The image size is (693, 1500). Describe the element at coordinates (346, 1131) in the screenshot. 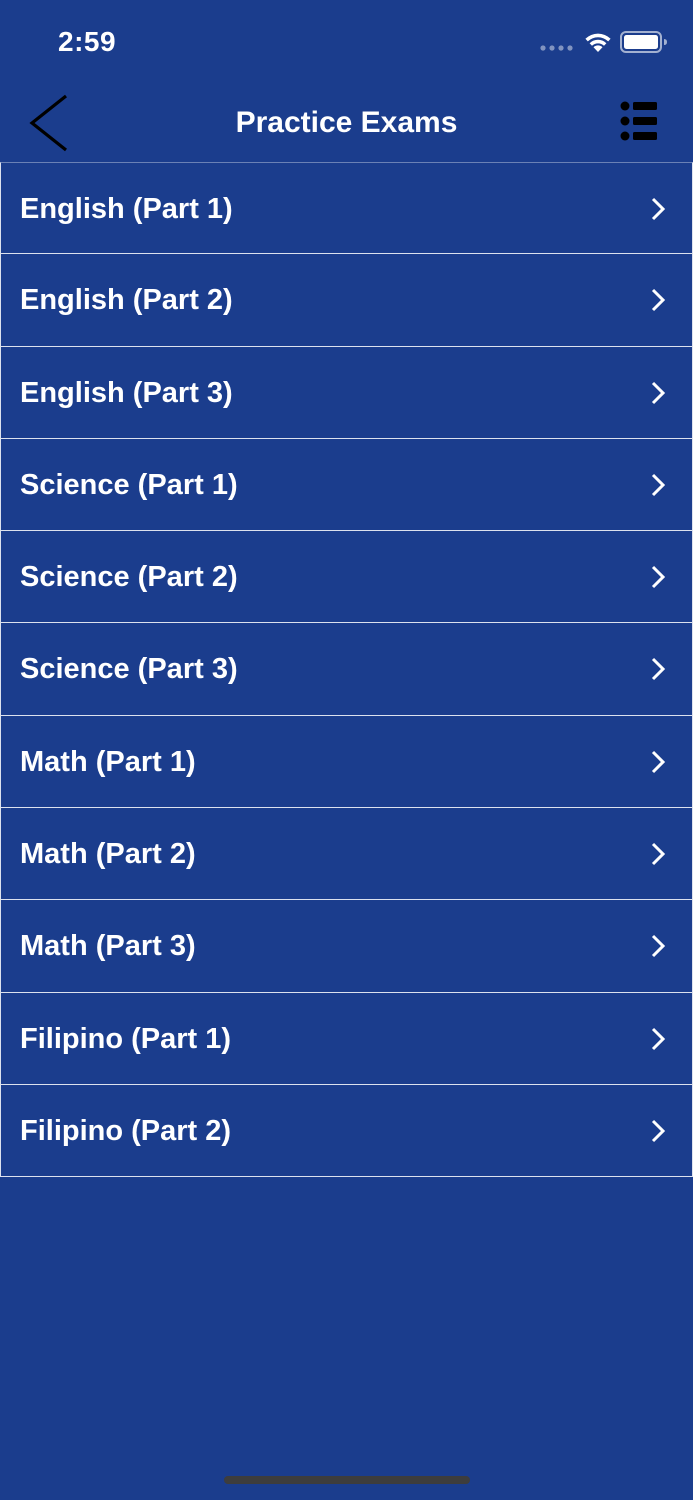

I see `exam-list-item: Filipino (Part 2)` at that location.